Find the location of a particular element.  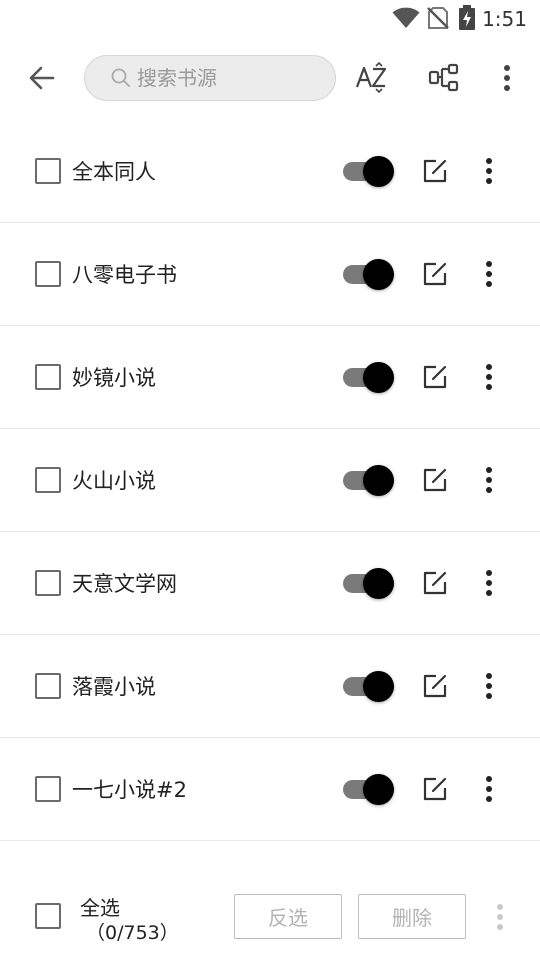

list-item: 火山小说 is located at coordinates (270, 480).